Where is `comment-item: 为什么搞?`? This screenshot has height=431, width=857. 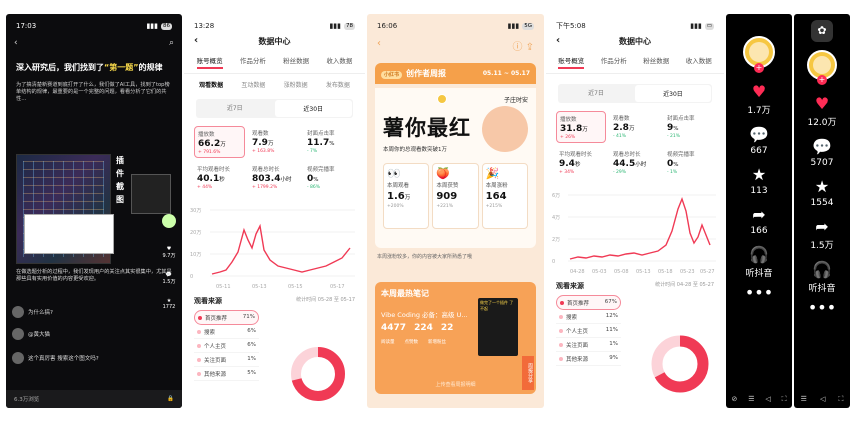 comment-item: 为什么搞? is located at coordinates (32, 312).